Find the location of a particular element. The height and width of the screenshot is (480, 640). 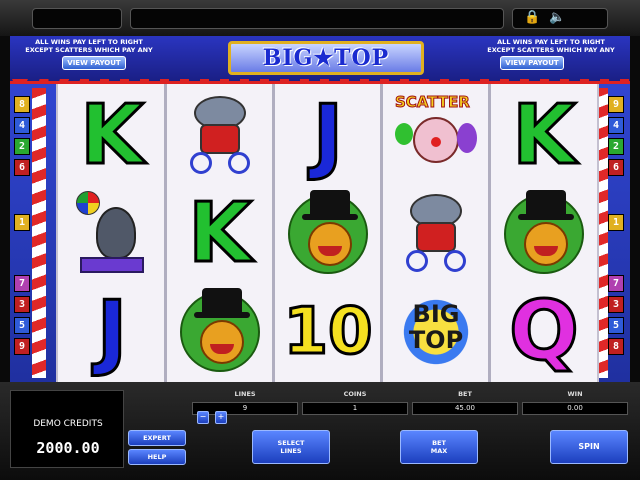

symbol-scatter: SCATTER is located at coordinates (436, 136).